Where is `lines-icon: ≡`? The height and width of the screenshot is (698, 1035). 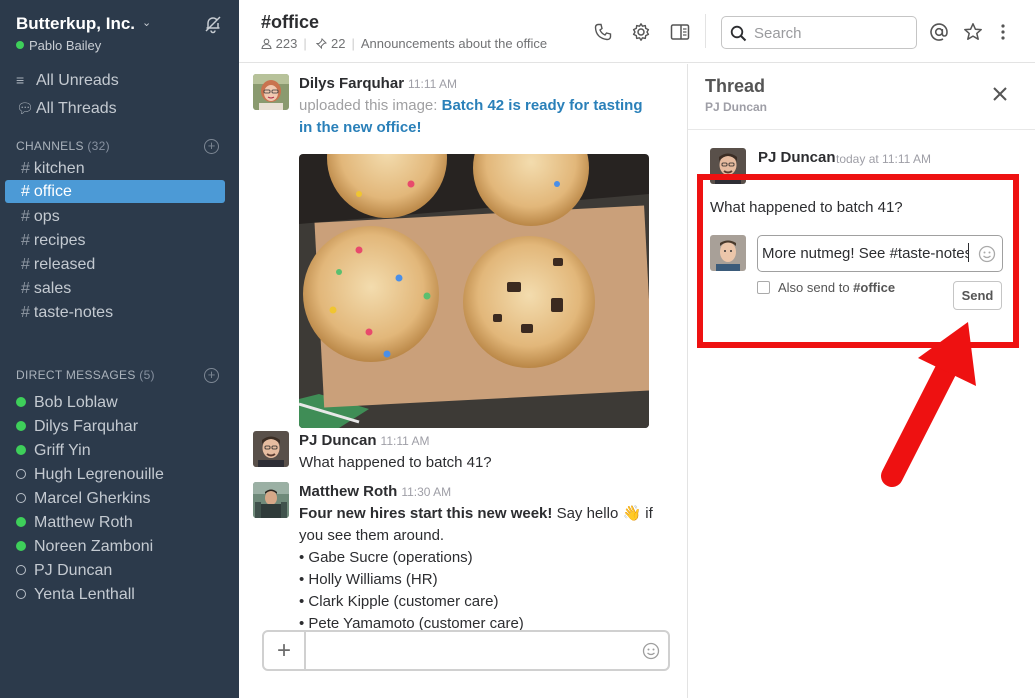 lines-icon: ≡ is located at coordinates (20, 80).